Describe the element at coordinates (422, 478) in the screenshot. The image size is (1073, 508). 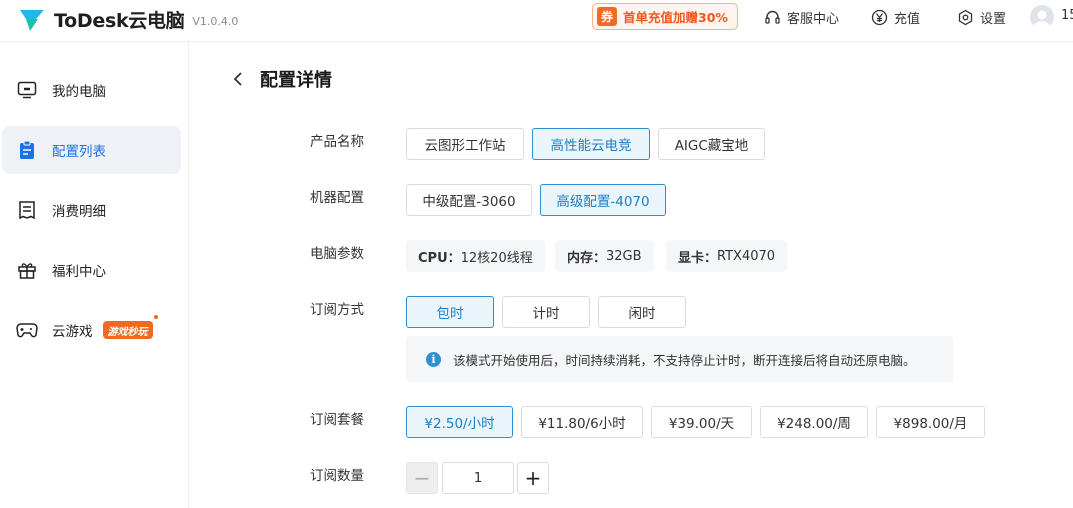
I see `quantity-decrement-button: −` at that location.